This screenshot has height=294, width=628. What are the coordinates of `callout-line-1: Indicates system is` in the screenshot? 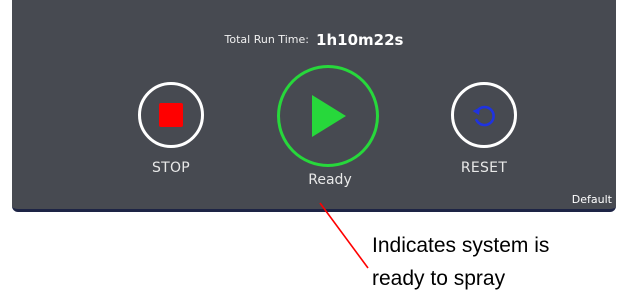 It's located at (461, 245).